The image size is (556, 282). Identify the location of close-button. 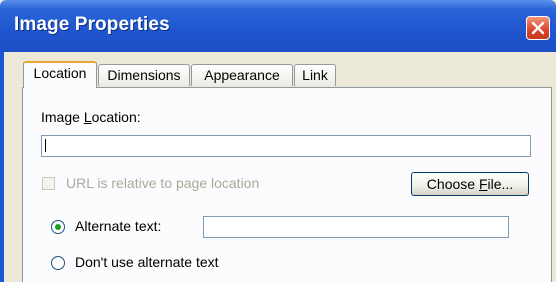
(538, 28).